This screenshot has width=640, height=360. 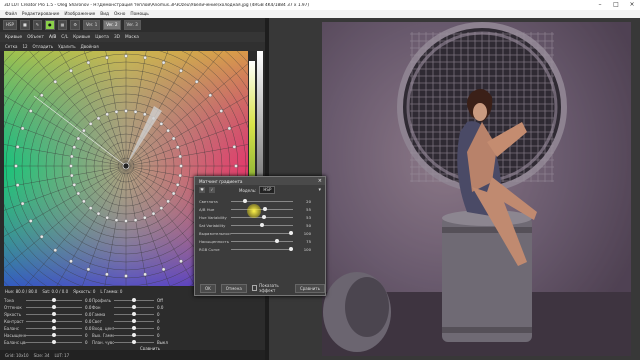 What do you see at coordinates (41, 14) in the screenshot?
I see `menu-edit: Редактирование` at bounding box center [41, 14].